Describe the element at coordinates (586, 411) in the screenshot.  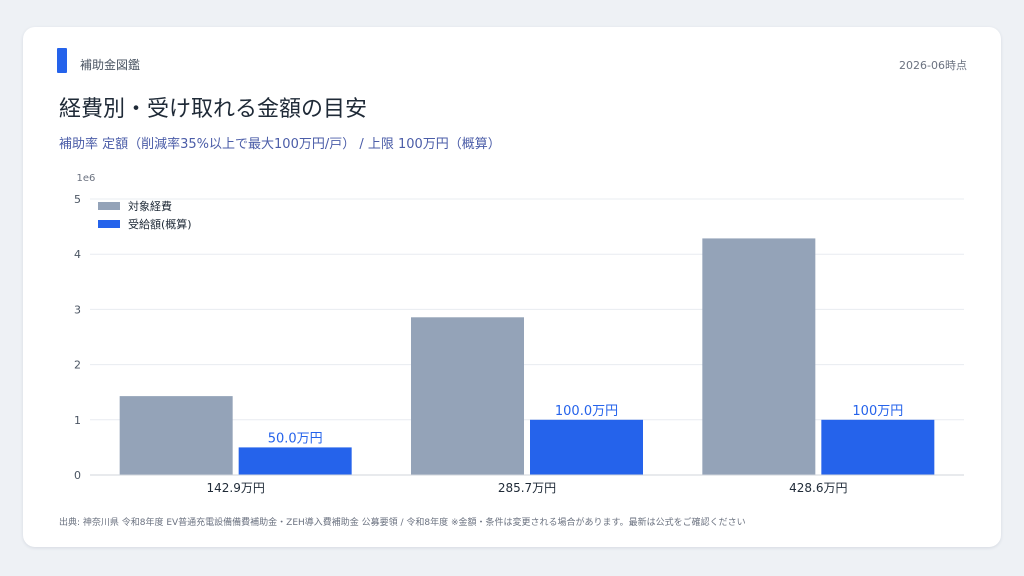
I see `bar-data-label: 100.0万円` at that location.